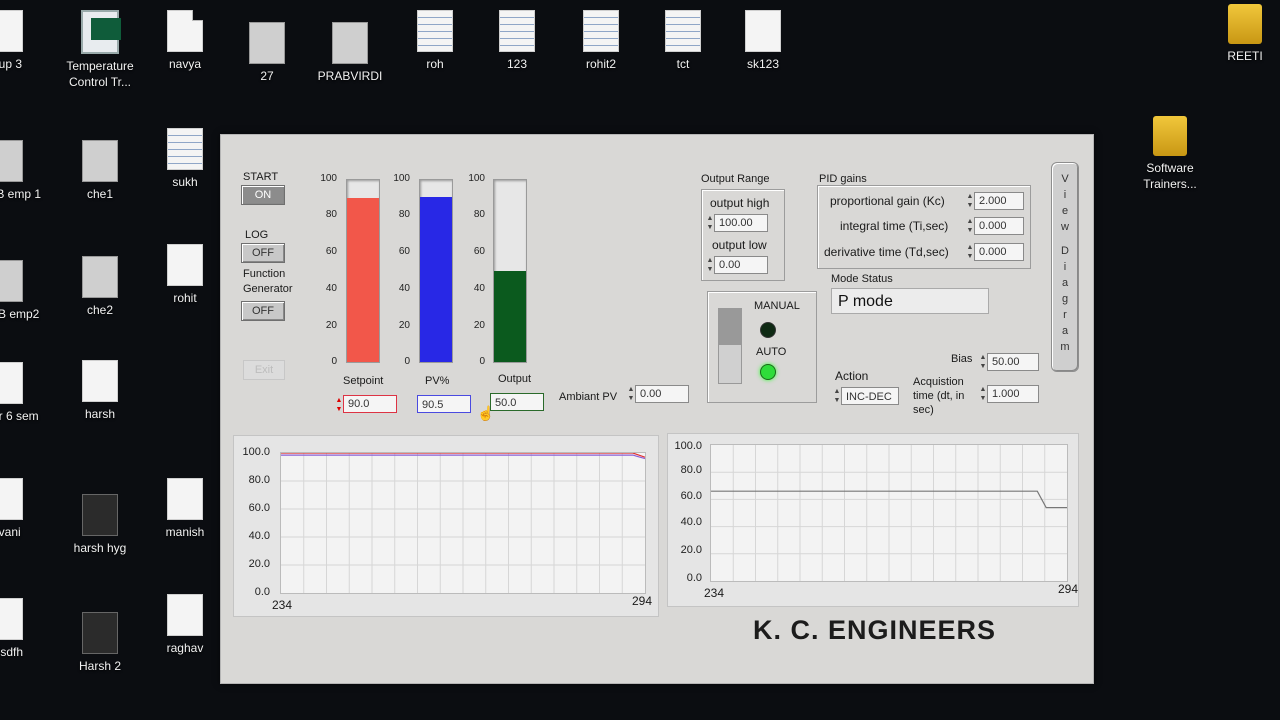  I want to click on right-plot-svg, so click(889, 513).